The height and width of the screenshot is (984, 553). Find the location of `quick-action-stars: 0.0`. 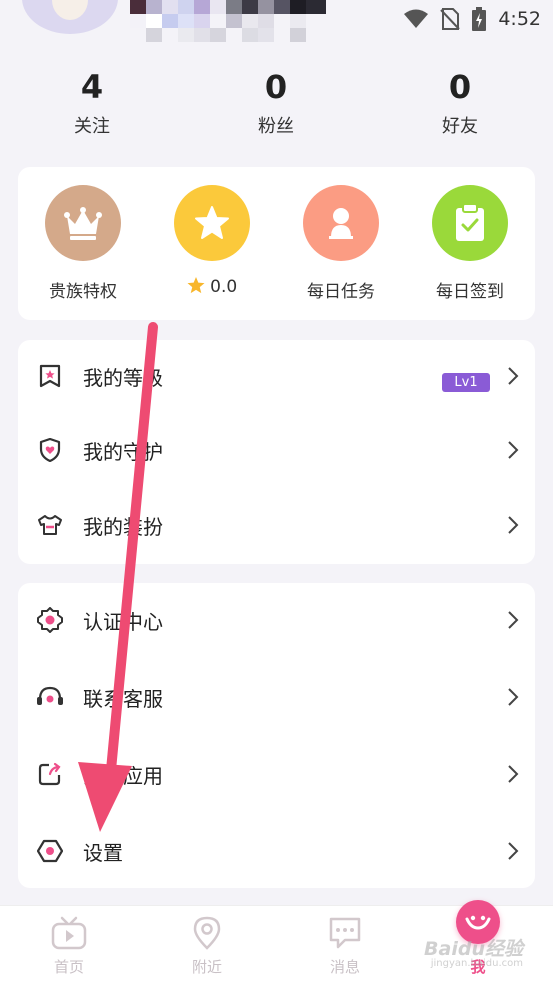

quick-action-stars: 0.0 is located at coordinates (212, 241).